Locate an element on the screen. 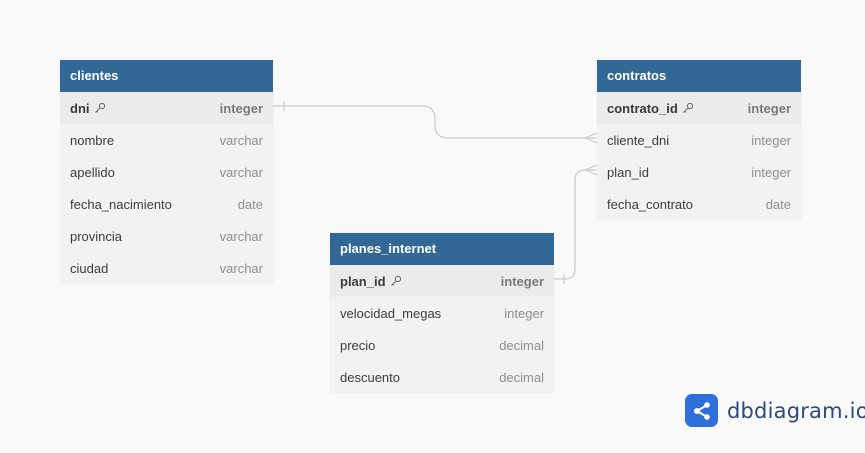  table-header: clientes is located at coordinates (166, 76).